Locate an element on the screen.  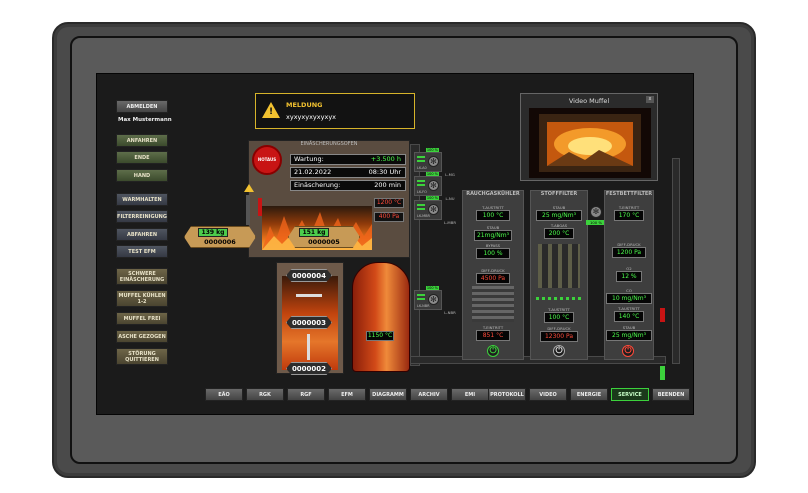
ash-removed-button: ASCHE GEZOGEN is located at coordinates (142, 336).